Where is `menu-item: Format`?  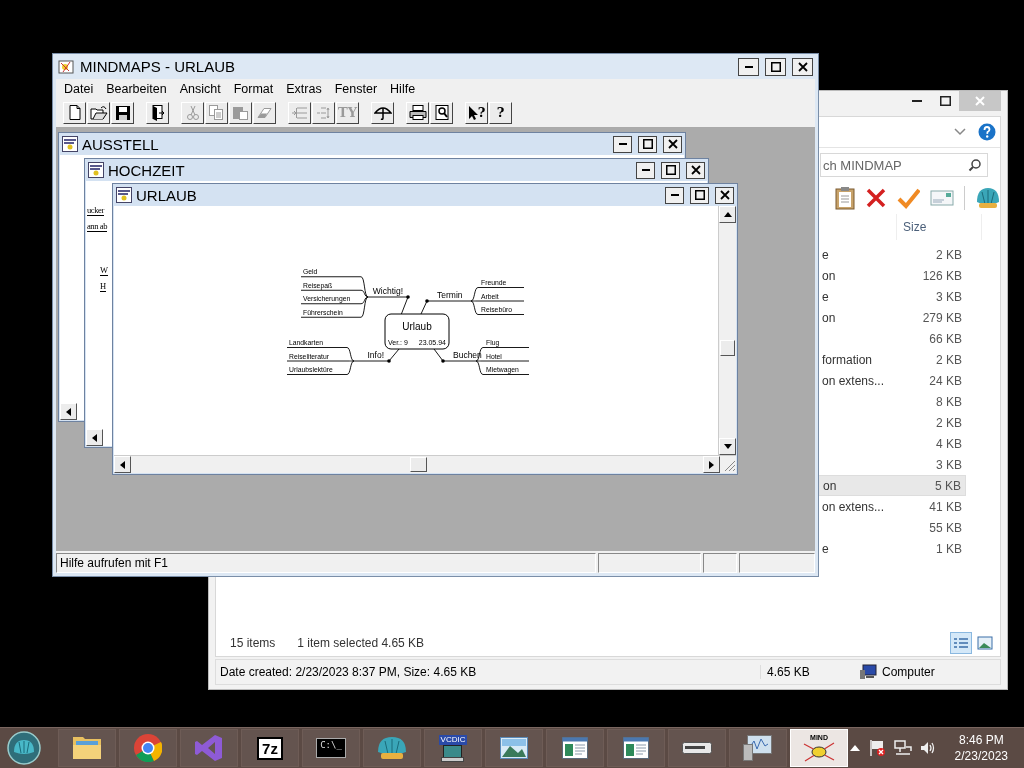
menu-item: Format is located at coordinates (253, 88).